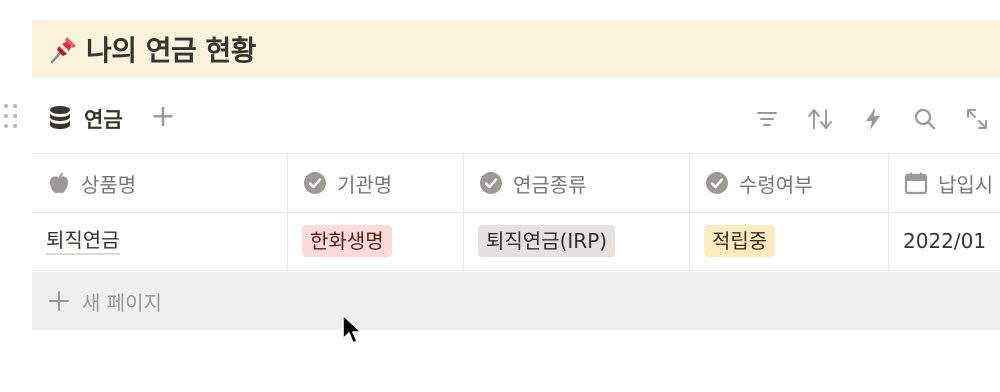 This screenshot has width=1000, height=392. I want to click on column-header-pension-type: 연금종류, so click(577, 183).